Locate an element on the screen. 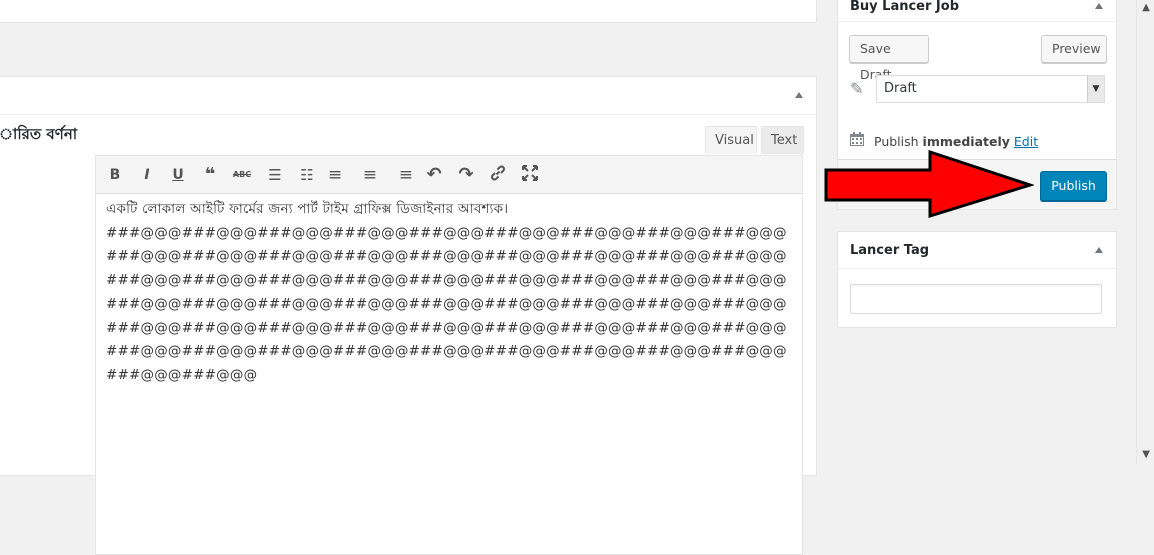  link-icon is located at coordinates (498, 175).